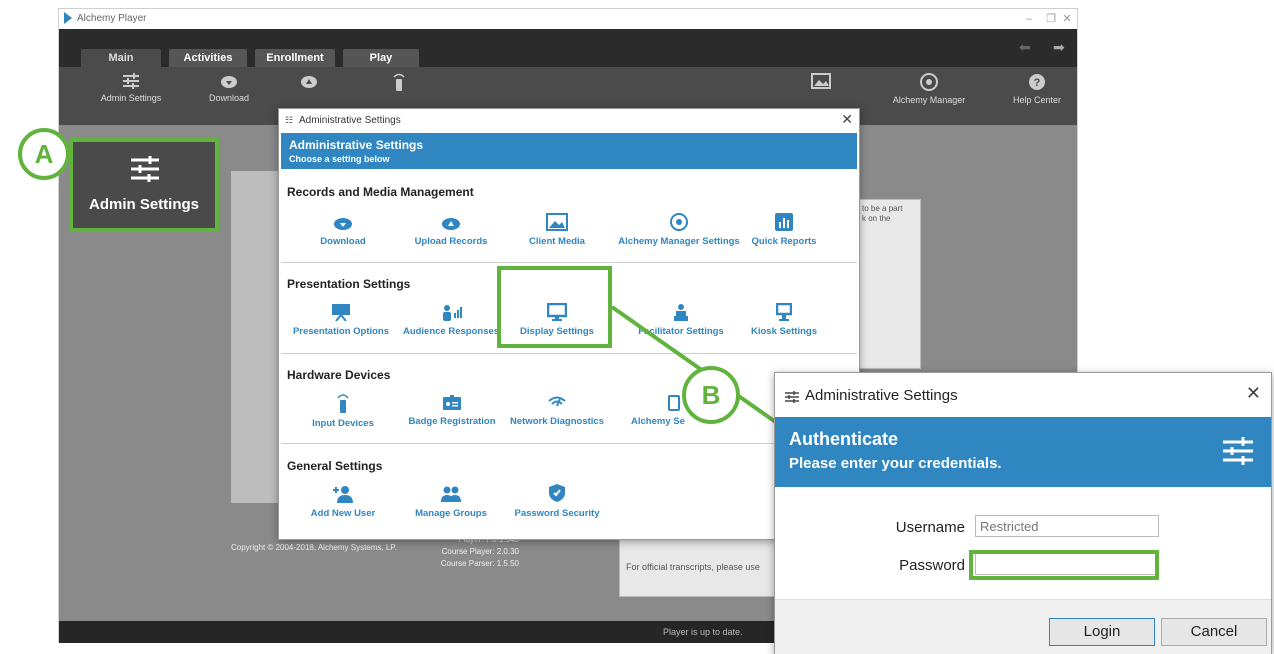  I want to click on item-alchemy-manager-settings: Alchemy Manager Settings, so click(679, 230).